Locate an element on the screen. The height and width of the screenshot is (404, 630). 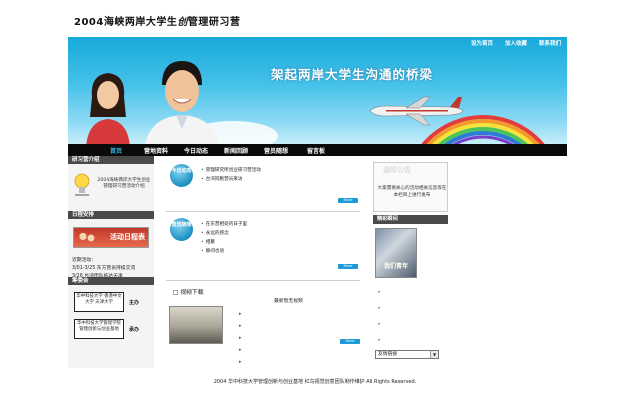
main-nav: 首页 营地资料 今日动态 新闻回顾 营员随想 留言板 is located at coordinates (317, 150).